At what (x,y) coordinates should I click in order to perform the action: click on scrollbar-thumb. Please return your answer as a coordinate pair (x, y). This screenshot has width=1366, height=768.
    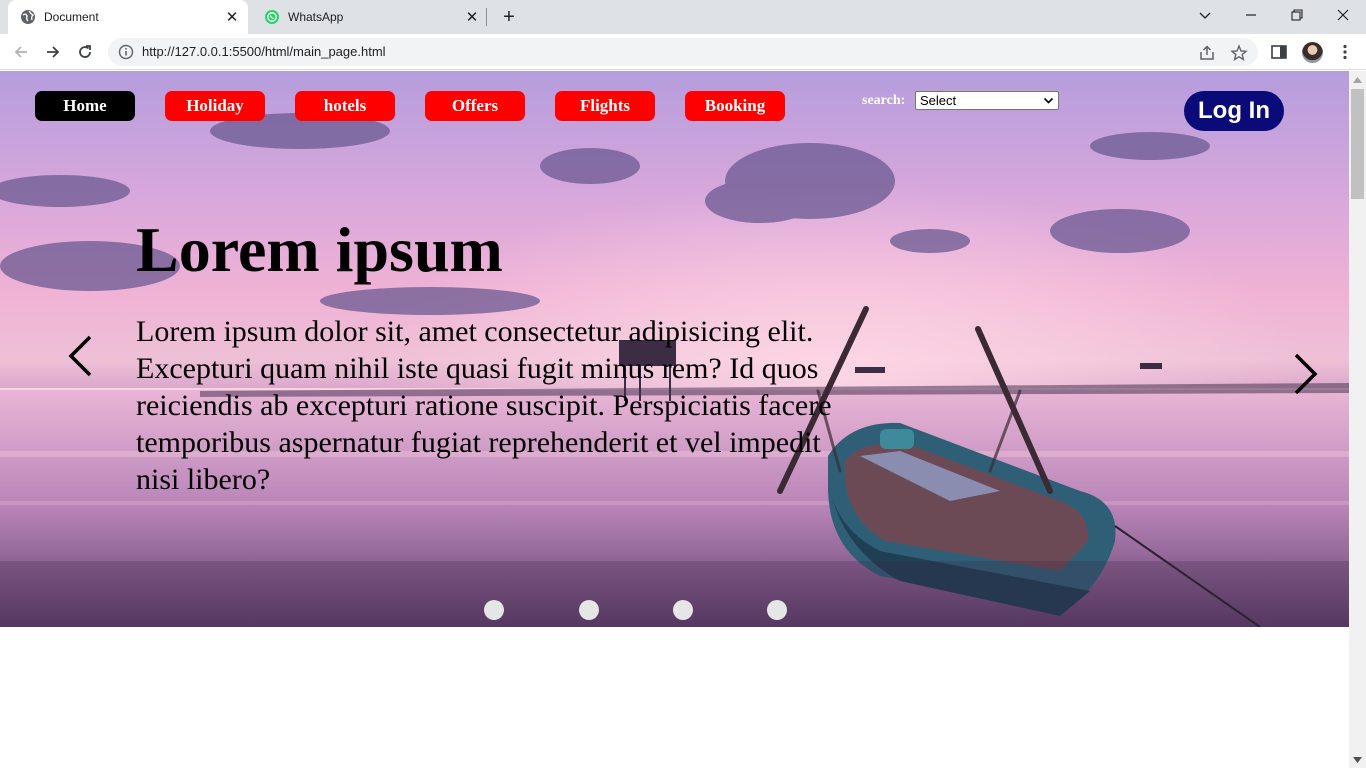
    Looking at the image, I should click on (1357, 144).